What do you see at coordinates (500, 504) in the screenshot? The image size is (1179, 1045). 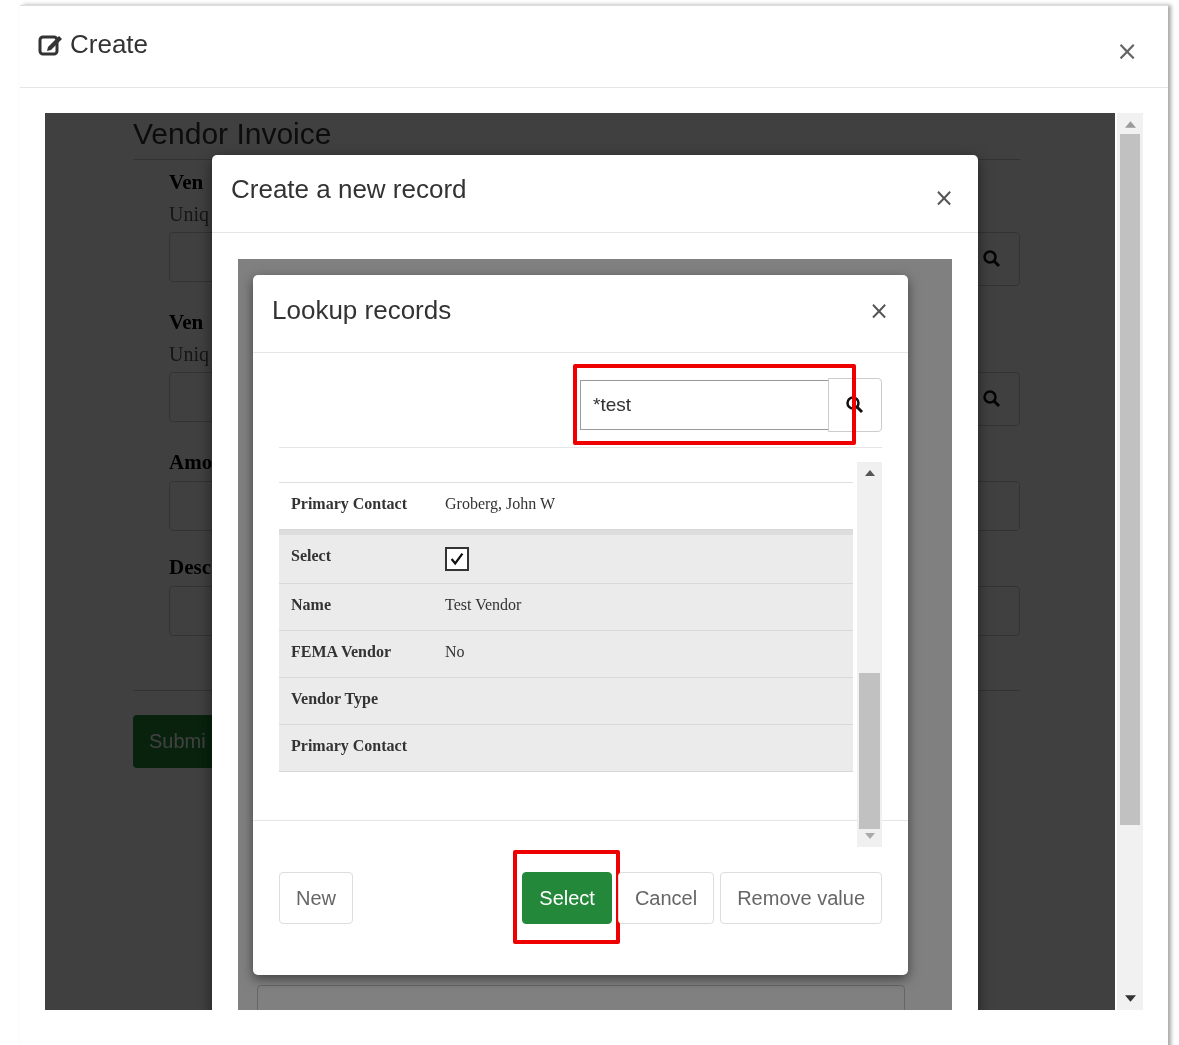 I see `field-value: Groberg, John W` at bounding box center [500, 504].